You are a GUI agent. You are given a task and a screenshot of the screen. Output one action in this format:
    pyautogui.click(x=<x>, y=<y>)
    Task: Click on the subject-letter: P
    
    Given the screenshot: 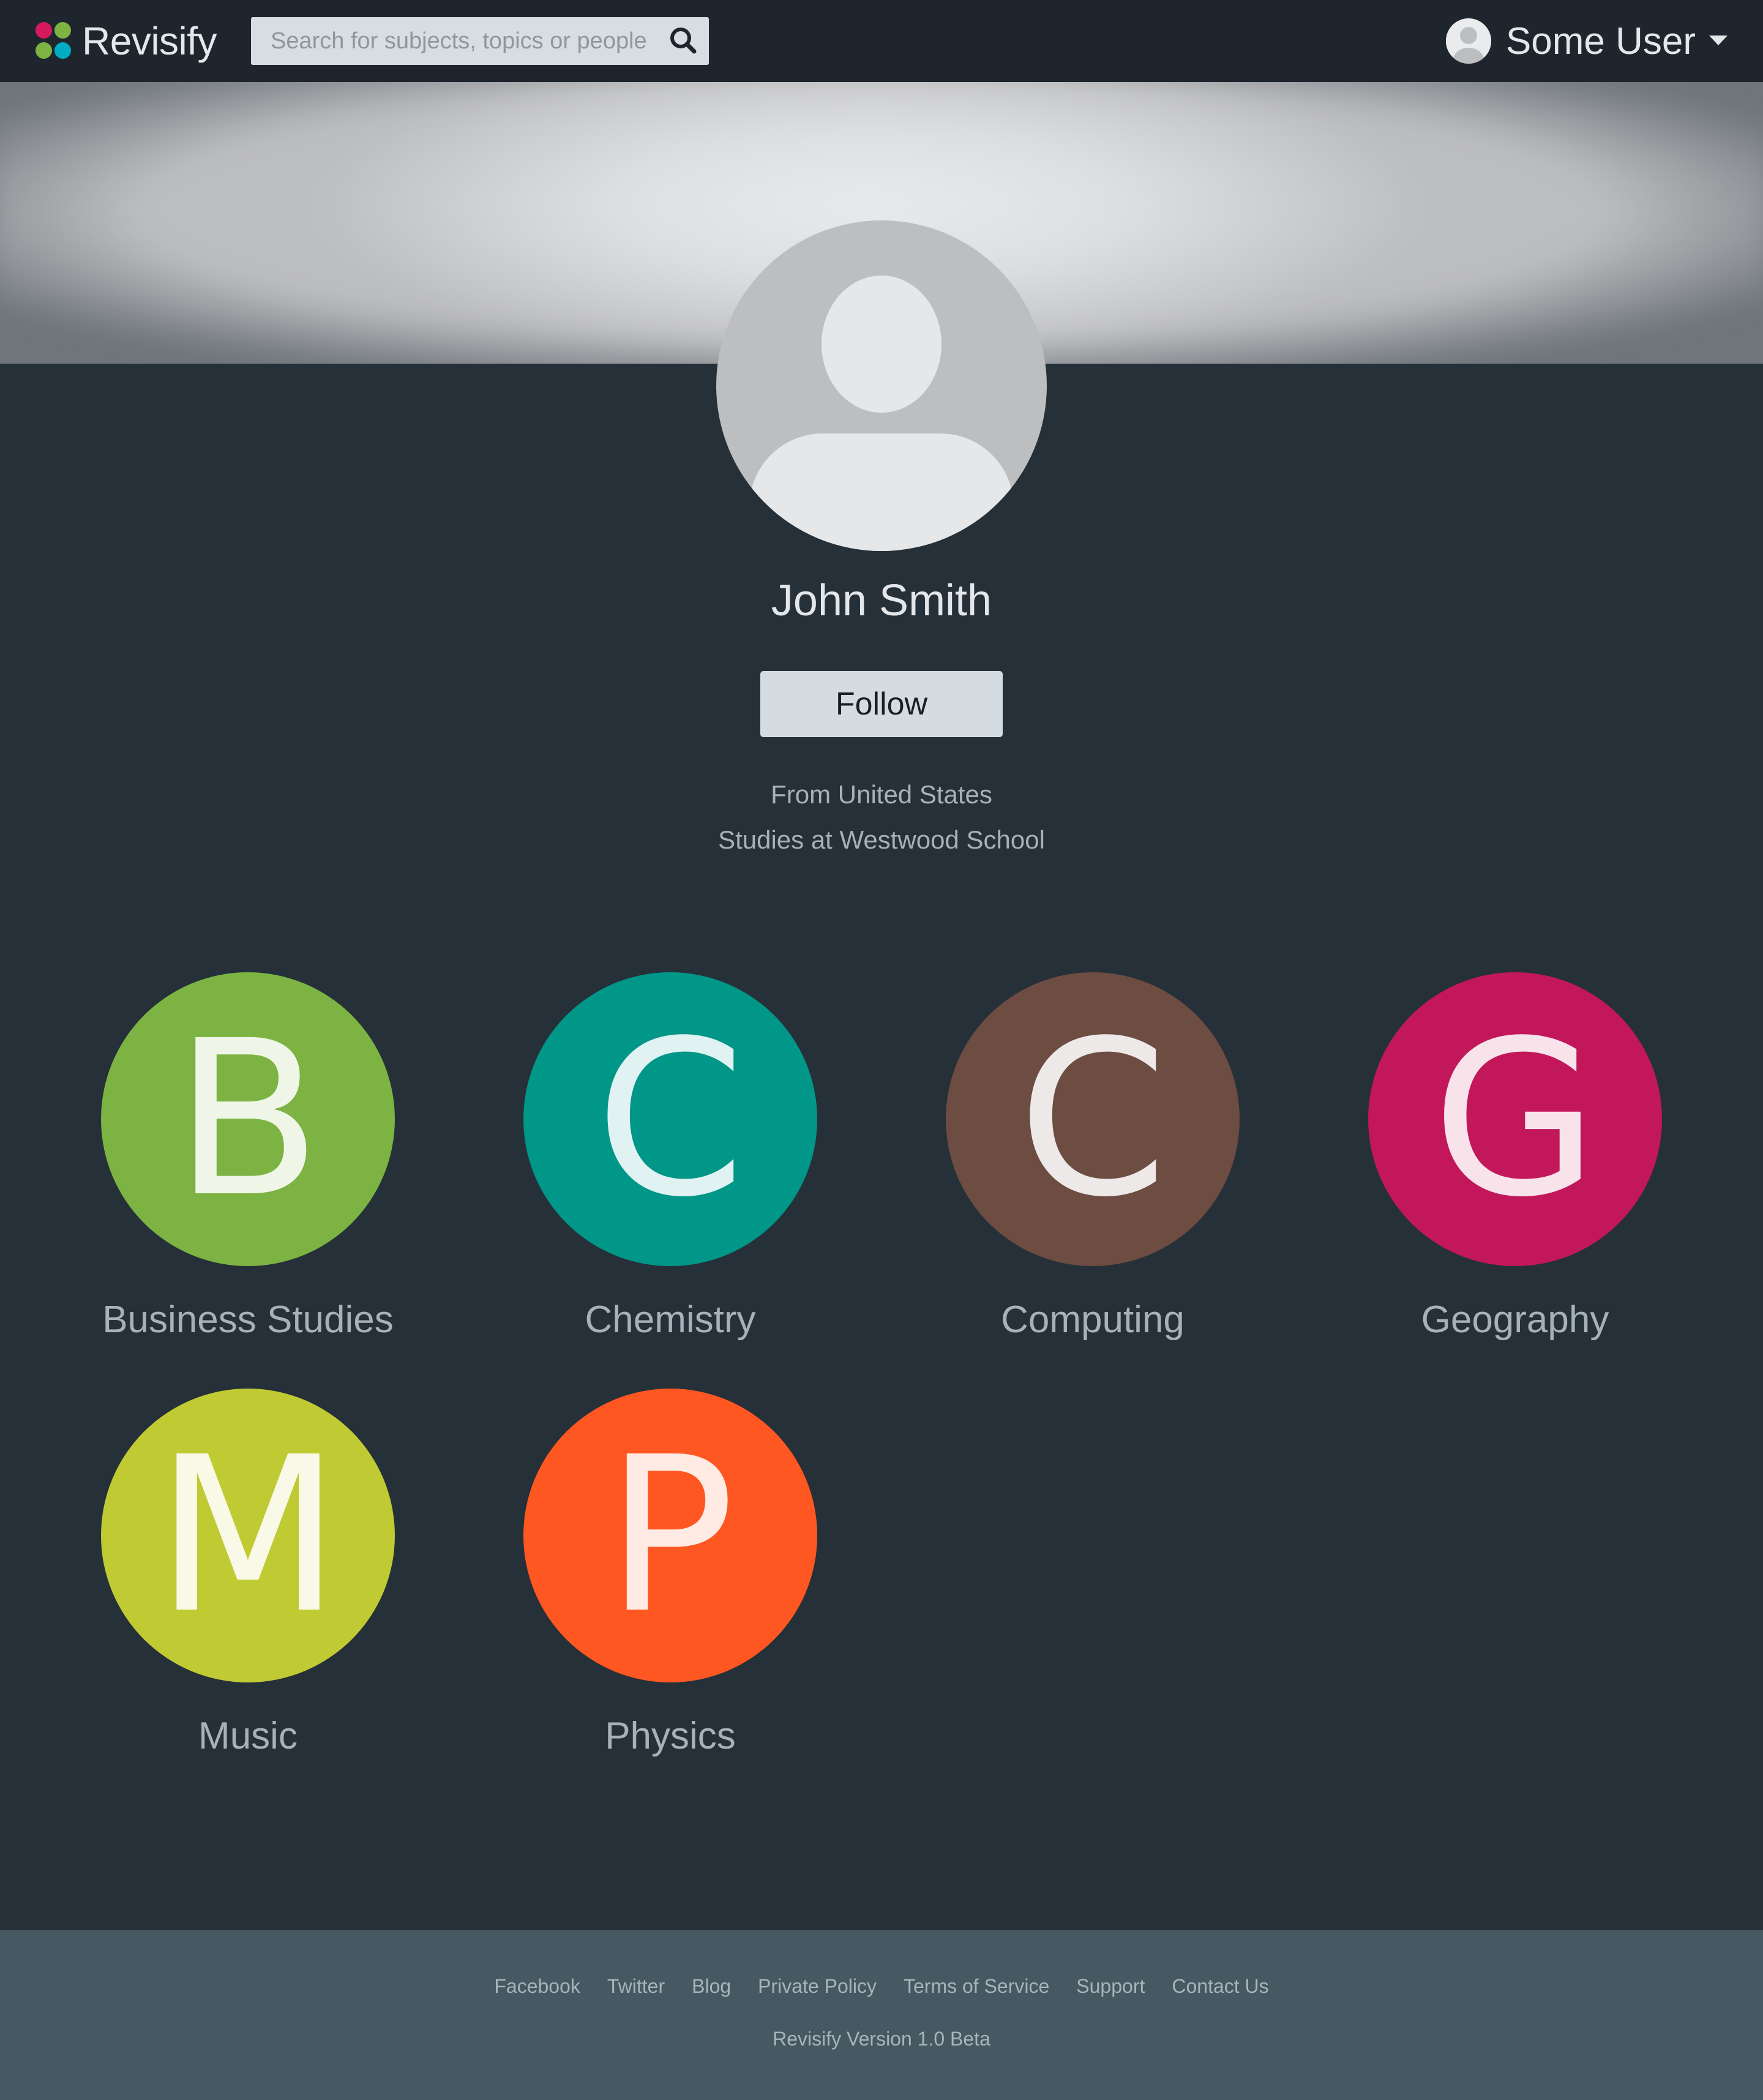 What is the action you would take?
    pyautogui.click(x=670, y=1535)
    